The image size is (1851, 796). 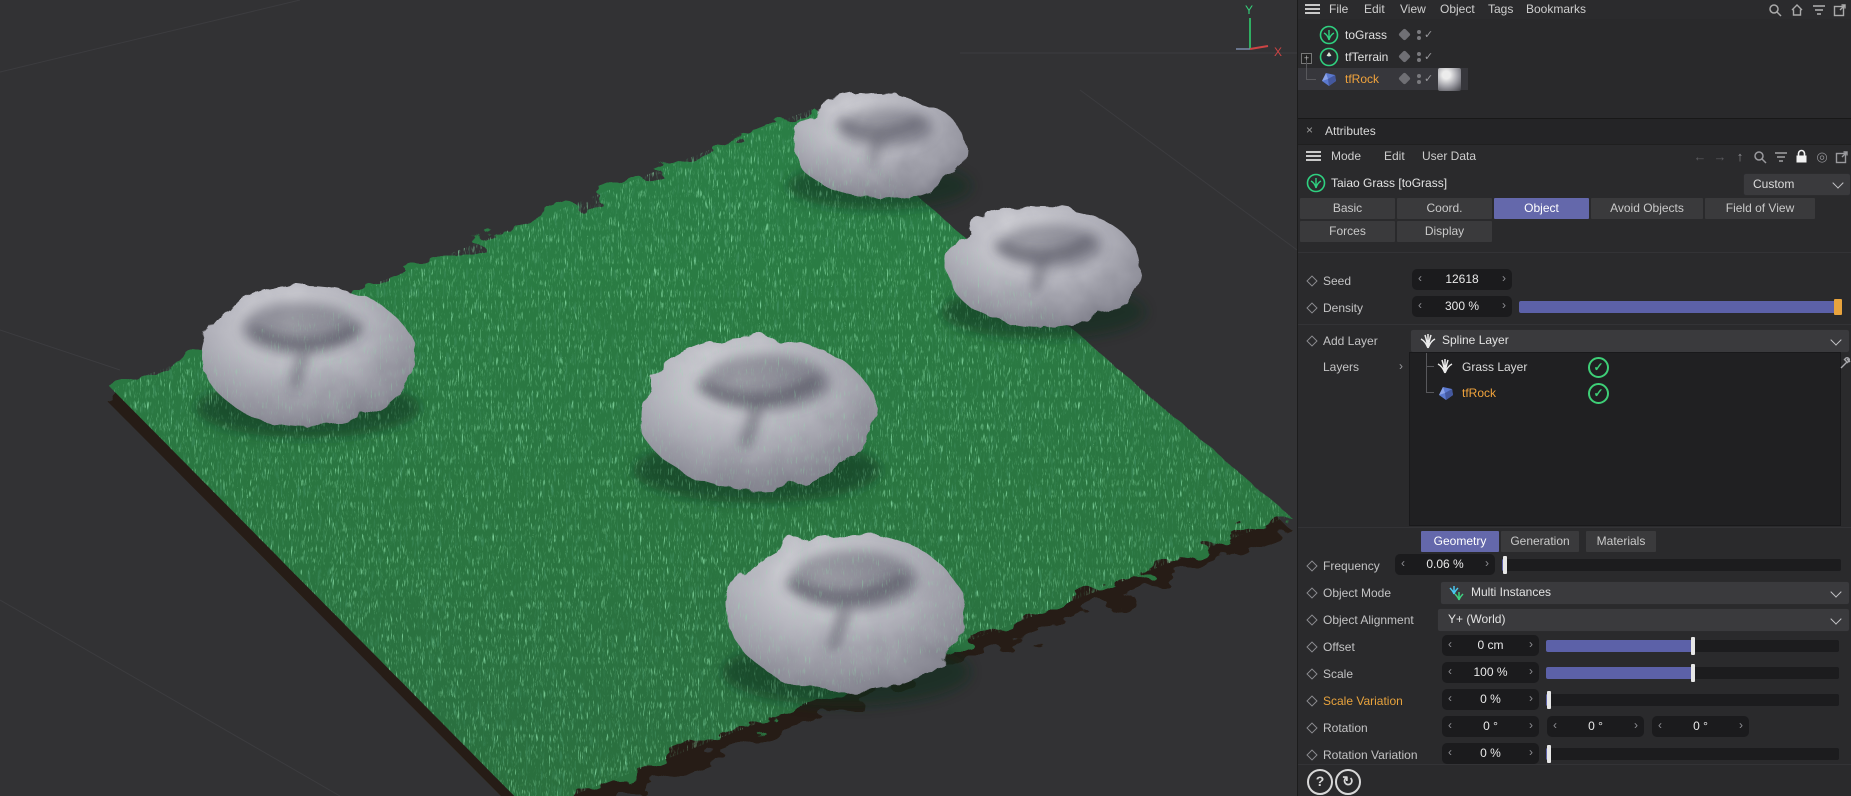 What do you see at coordinates (1368, 620) in the screenshot?
I see `object-alignment-label: Object Alignment` at bounding box center [1368, 620].